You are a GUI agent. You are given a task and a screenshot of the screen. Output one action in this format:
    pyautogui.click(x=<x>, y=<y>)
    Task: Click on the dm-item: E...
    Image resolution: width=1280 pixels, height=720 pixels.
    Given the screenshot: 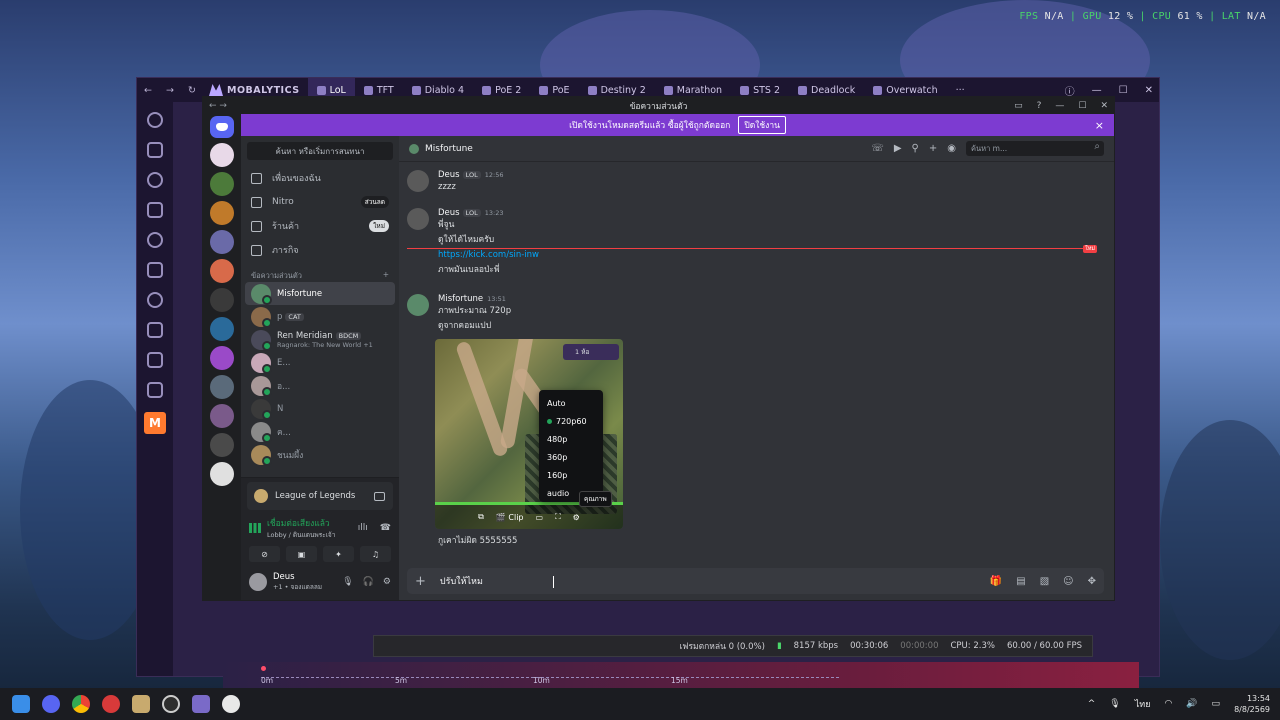 What is the action you would take?
    pyautogui.click(x=320, y=362)
    